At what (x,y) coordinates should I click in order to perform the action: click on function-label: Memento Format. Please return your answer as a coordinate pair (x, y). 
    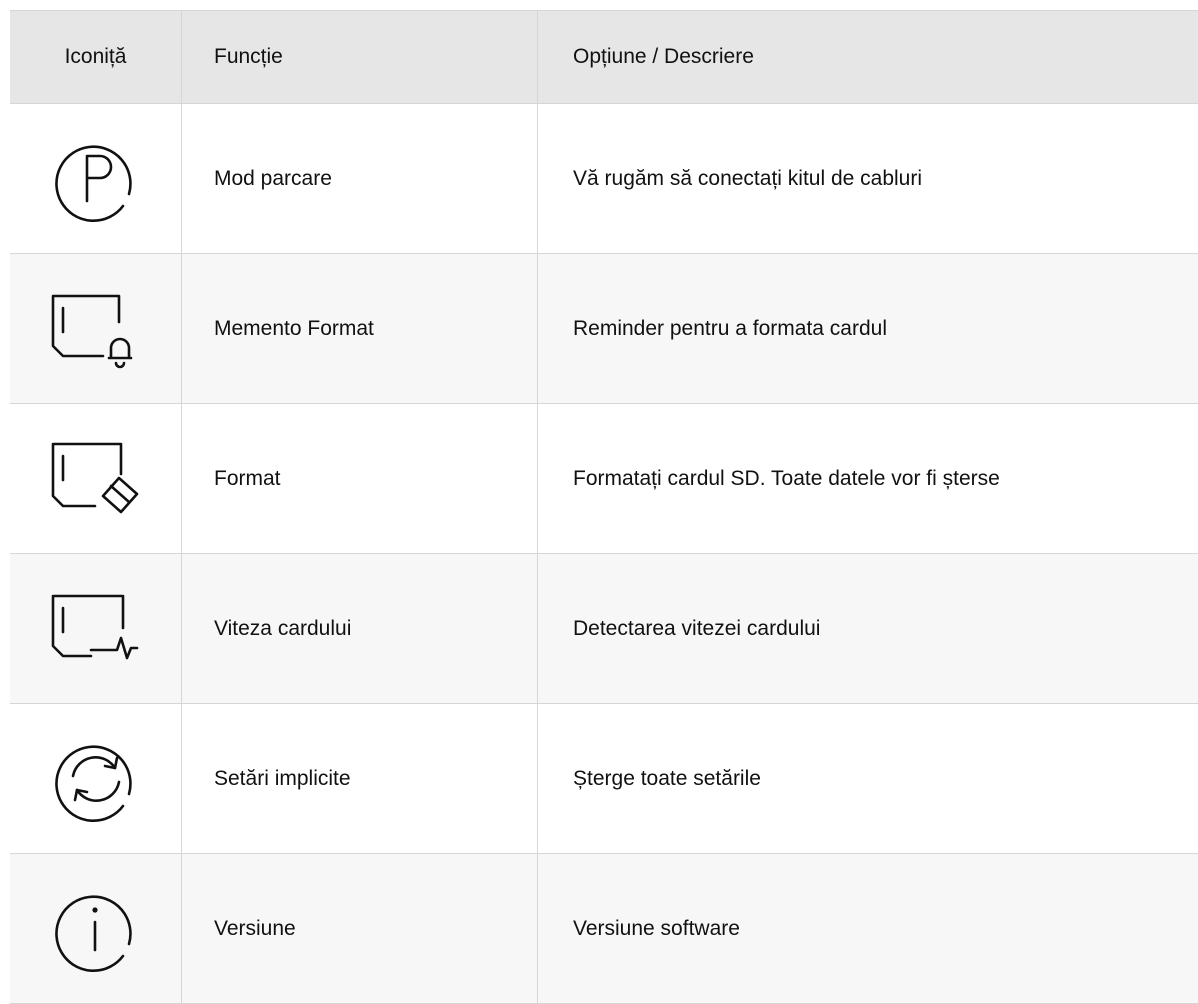
    Looking at the image, I should click on (360, 328).